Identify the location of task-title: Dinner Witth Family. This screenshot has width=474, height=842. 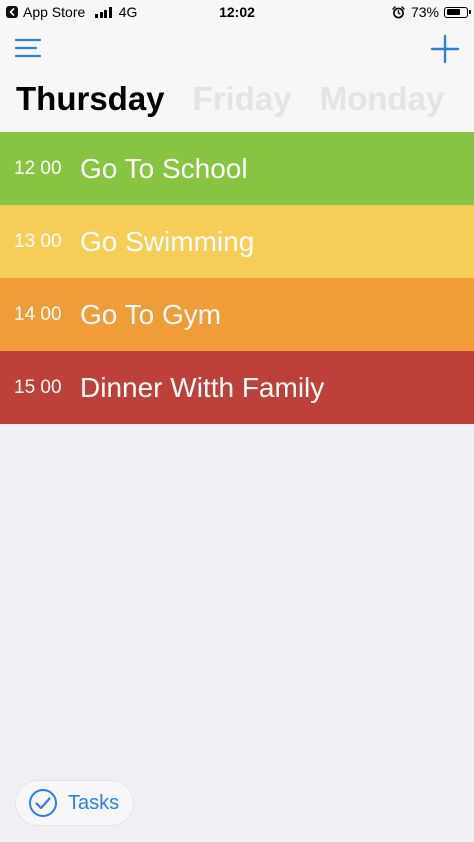
(202, 387).